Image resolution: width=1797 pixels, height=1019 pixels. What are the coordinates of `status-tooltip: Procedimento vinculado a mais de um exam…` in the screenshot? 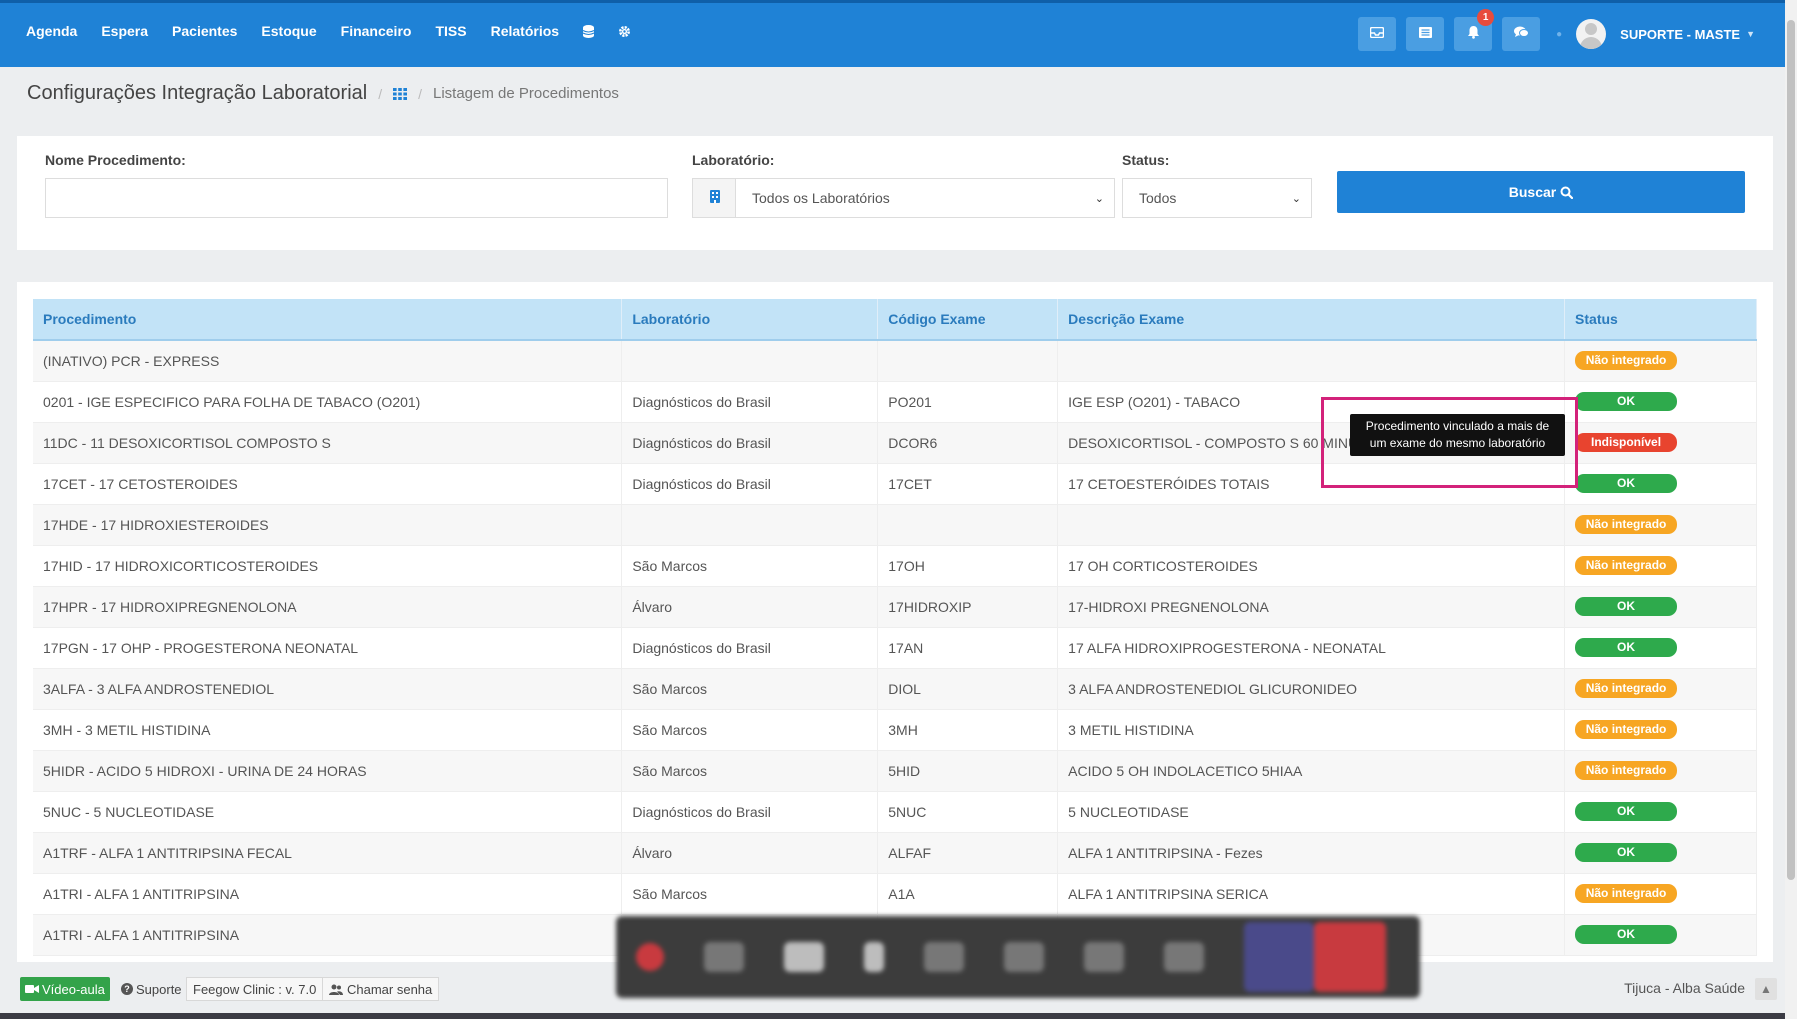 It's located at (1457, 435).